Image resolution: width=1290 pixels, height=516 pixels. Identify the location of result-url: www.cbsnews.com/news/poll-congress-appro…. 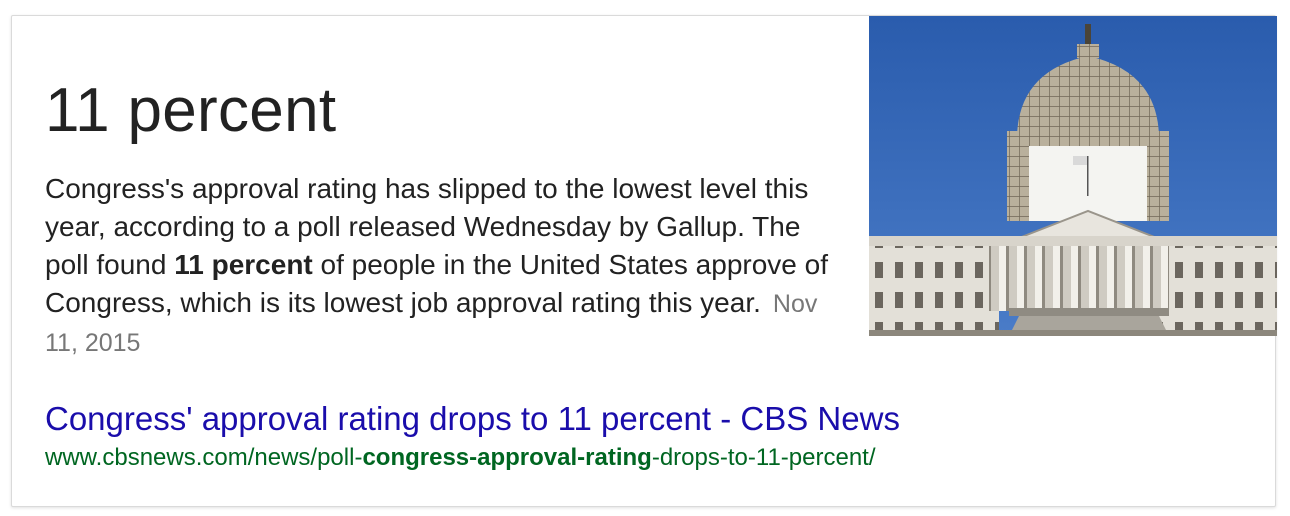
(460, 458).